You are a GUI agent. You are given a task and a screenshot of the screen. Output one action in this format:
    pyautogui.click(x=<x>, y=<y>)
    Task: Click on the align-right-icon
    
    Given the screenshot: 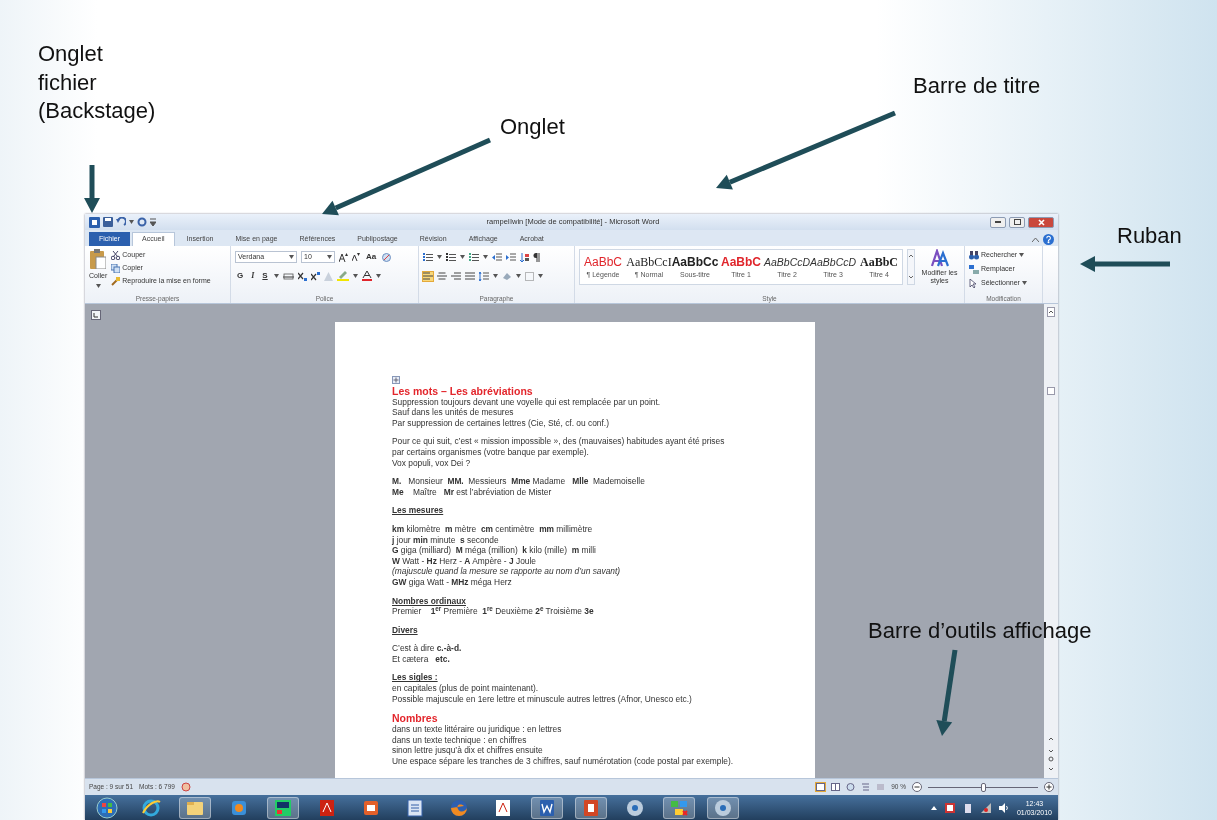 What is the action you would take?
    pyautogui.click(x=456, y=276)
    